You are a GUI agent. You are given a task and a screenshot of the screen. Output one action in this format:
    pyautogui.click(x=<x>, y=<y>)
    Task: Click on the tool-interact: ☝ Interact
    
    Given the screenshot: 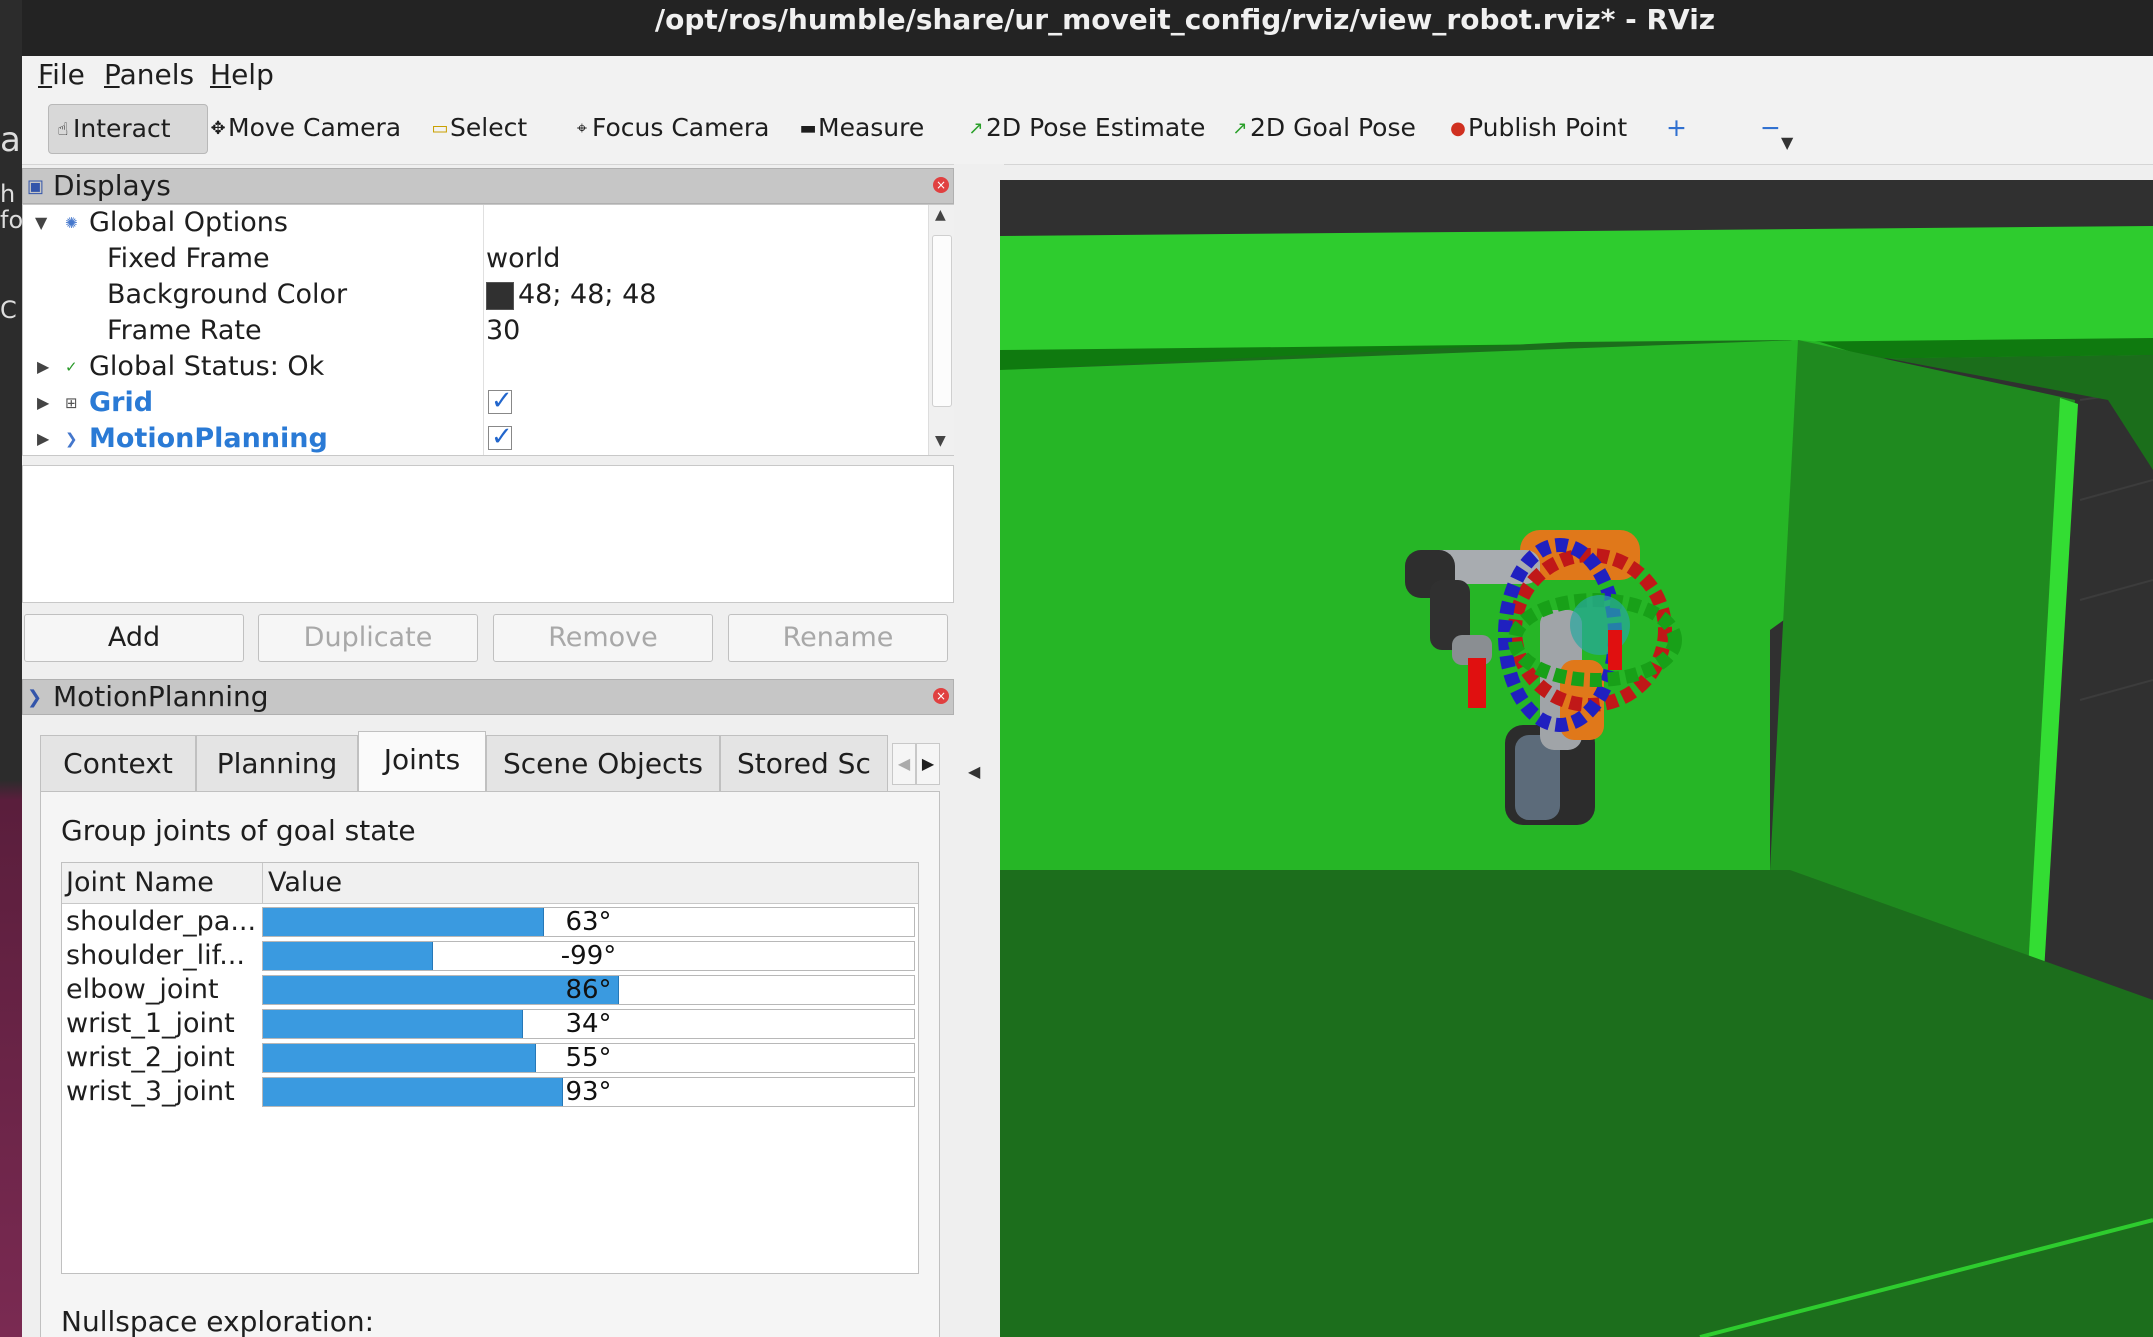 What is the action you would take?
    pyautogui.click(x=128, y=129)
    